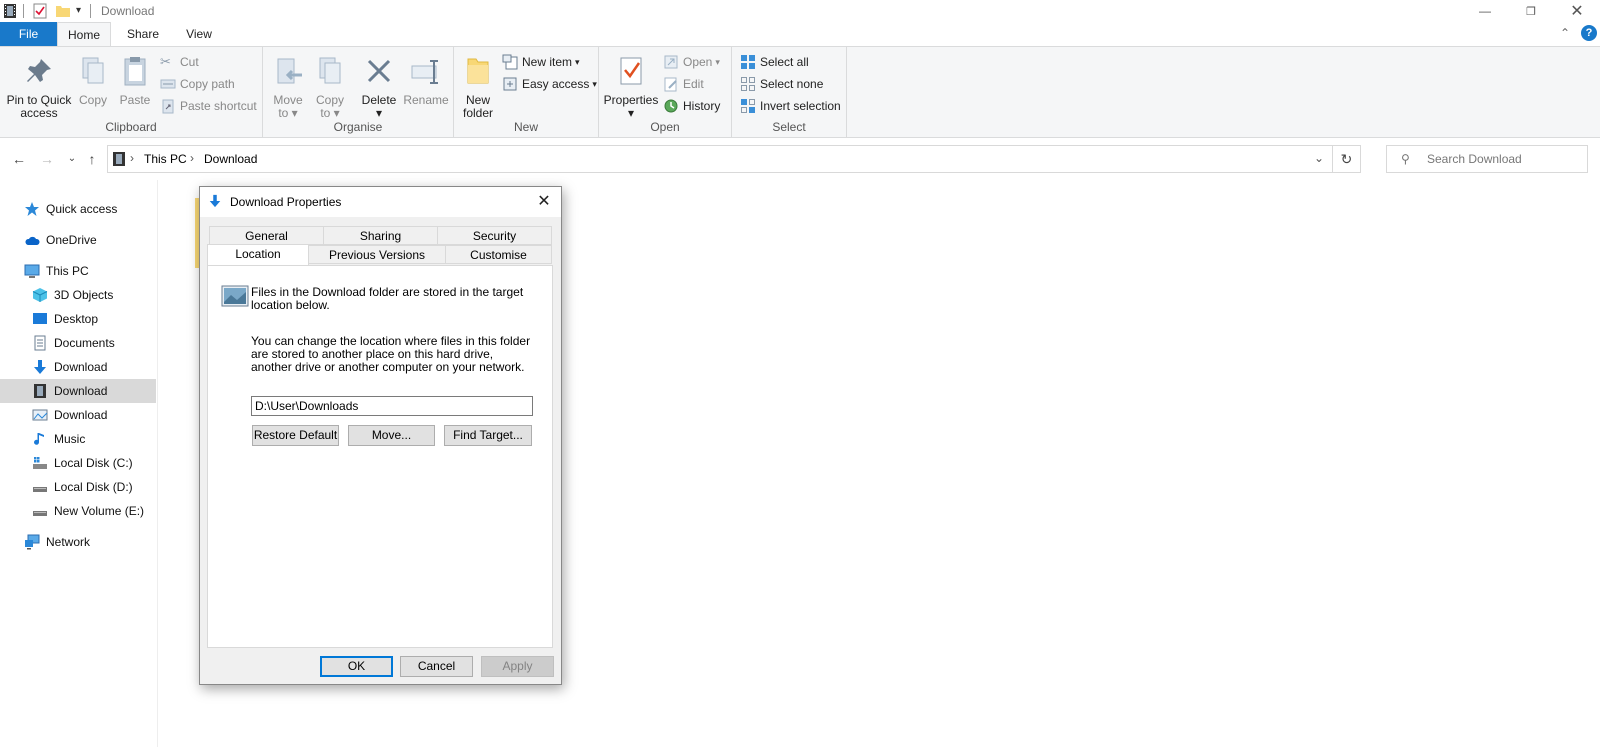 The height and width of the screenshot is (747, 1600). I want to click on nav-item-this-pc: This PC, so click(78, 271).